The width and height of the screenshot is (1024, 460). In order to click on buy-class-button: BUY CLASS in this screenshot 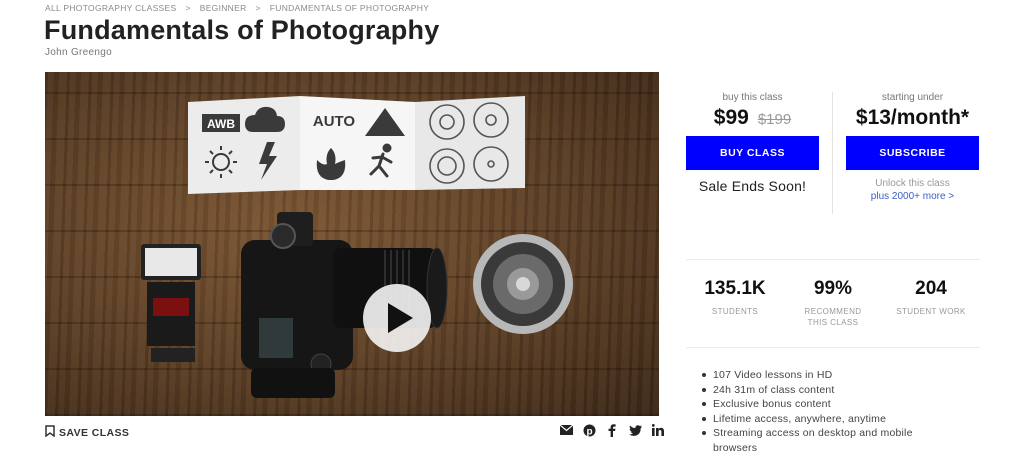, I will do `click(752, 153)`.